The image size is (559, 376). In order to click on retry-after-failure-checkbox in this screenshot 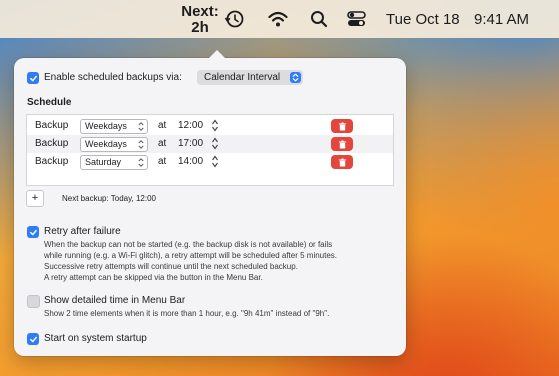, I will do `click(33, 232)`.